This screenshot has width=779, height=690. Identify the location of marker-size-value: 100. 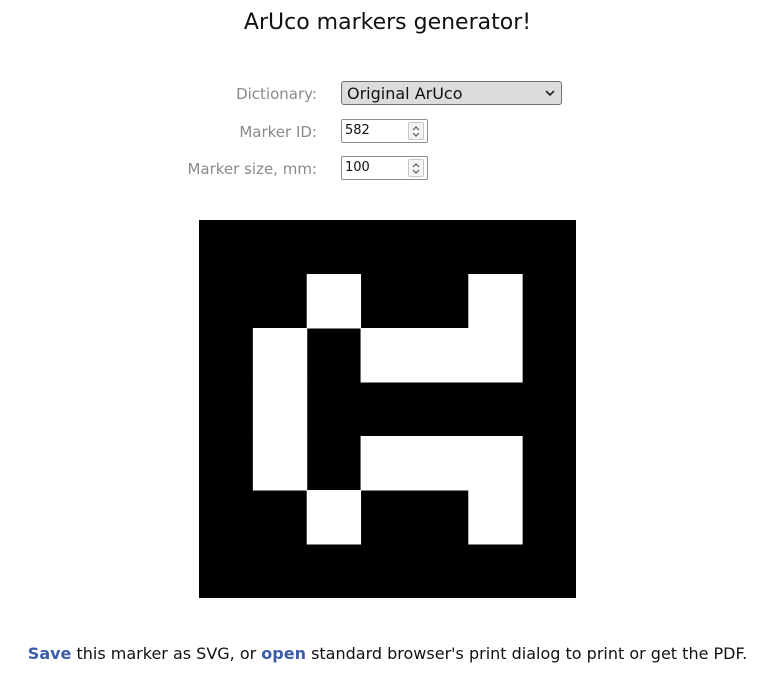
(357, 167).